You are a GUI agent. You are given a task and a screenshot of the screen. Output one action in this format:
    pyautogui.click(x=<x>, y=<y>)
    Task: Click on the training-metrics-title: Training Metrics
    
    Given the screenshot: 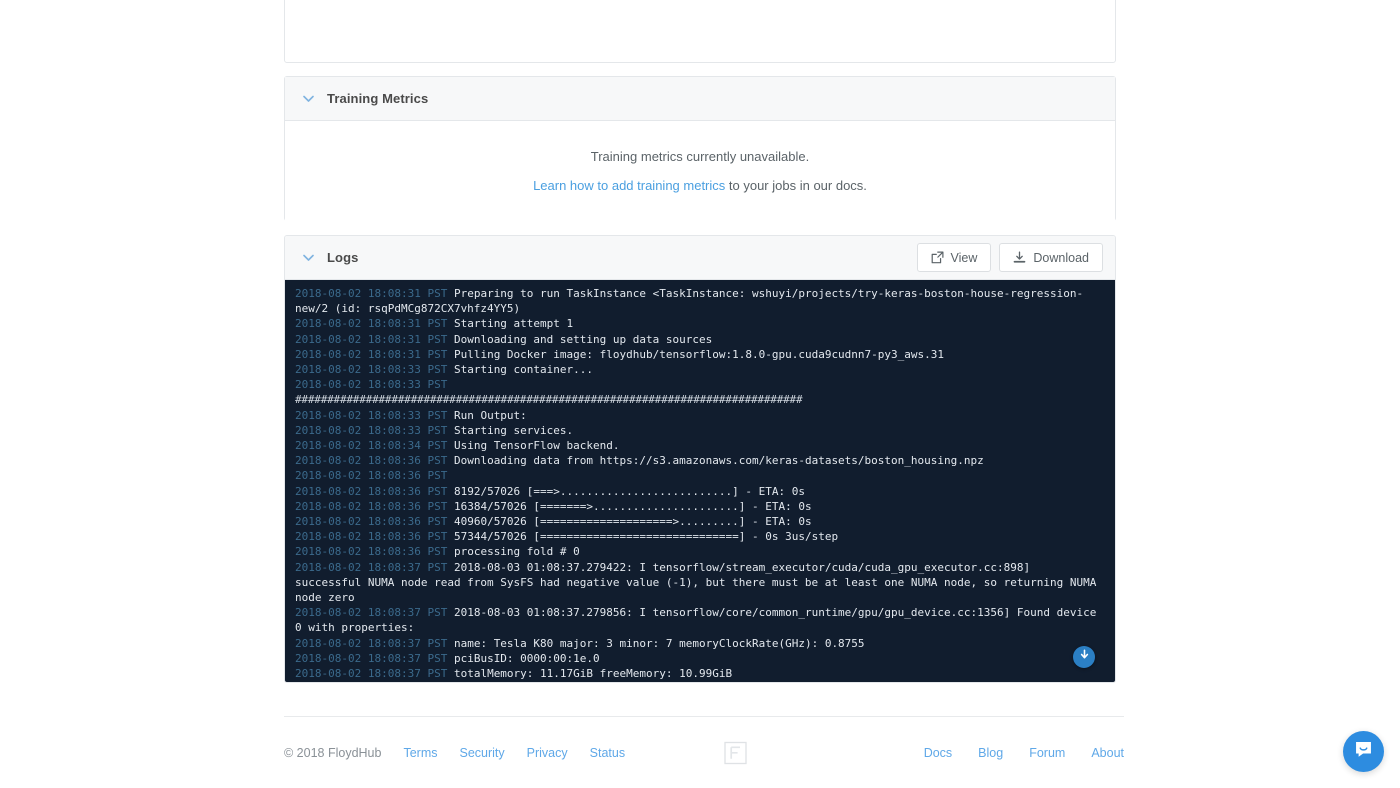 What is the action you would take?
    pyautogui.click(x=378, y=98)
    